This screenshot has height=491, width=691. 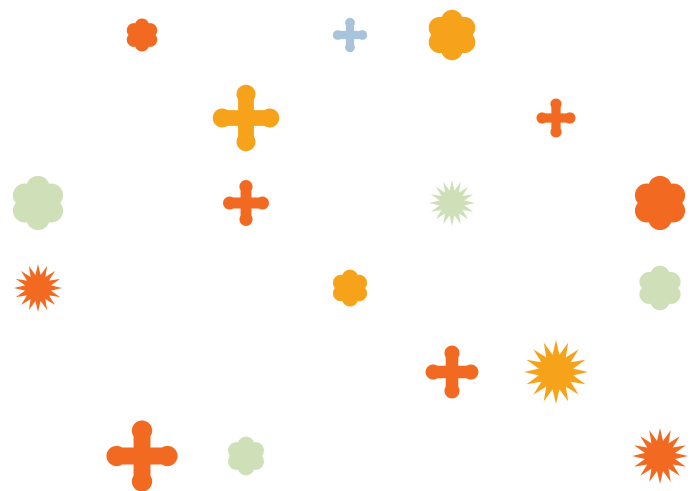 I want to click on photo-man-smiling, so click(x=452, y=288).